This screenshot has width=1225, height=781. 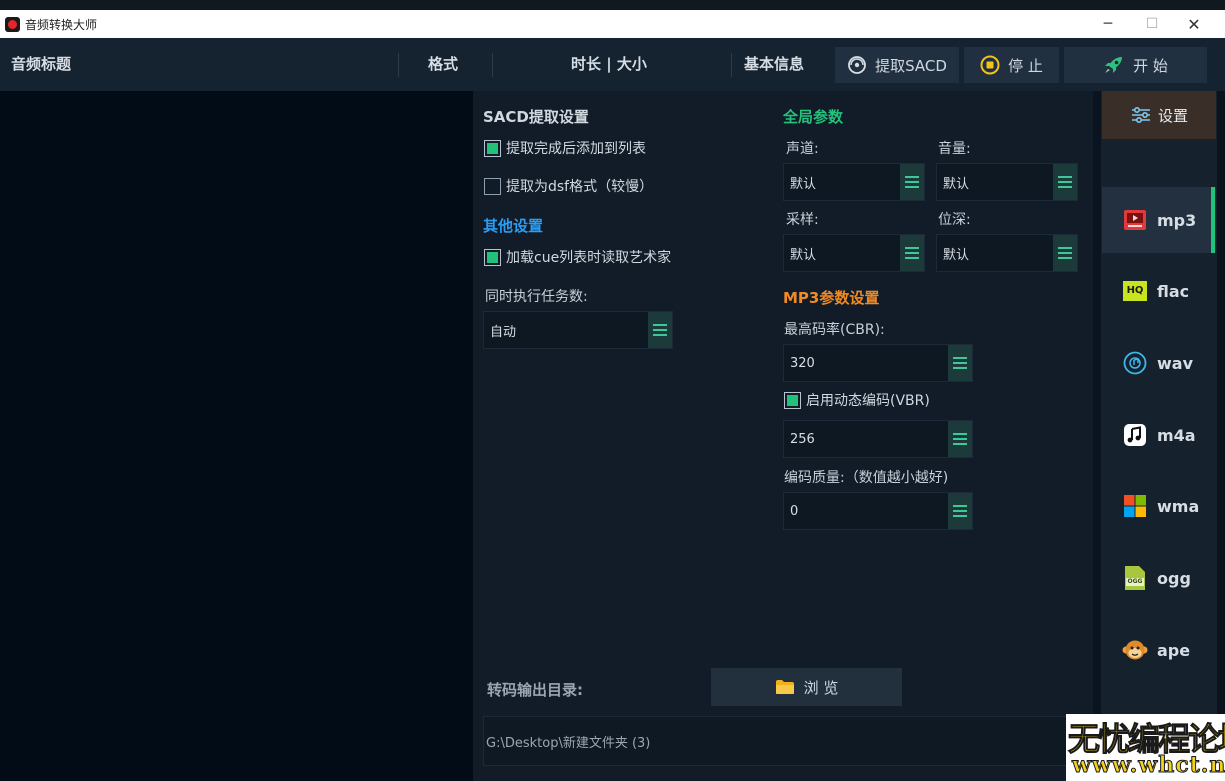 What do you see at coordinates (1025, 65) in the screenshot?
I see `stop-label: 停 止` at bounding box center [1025, 65].